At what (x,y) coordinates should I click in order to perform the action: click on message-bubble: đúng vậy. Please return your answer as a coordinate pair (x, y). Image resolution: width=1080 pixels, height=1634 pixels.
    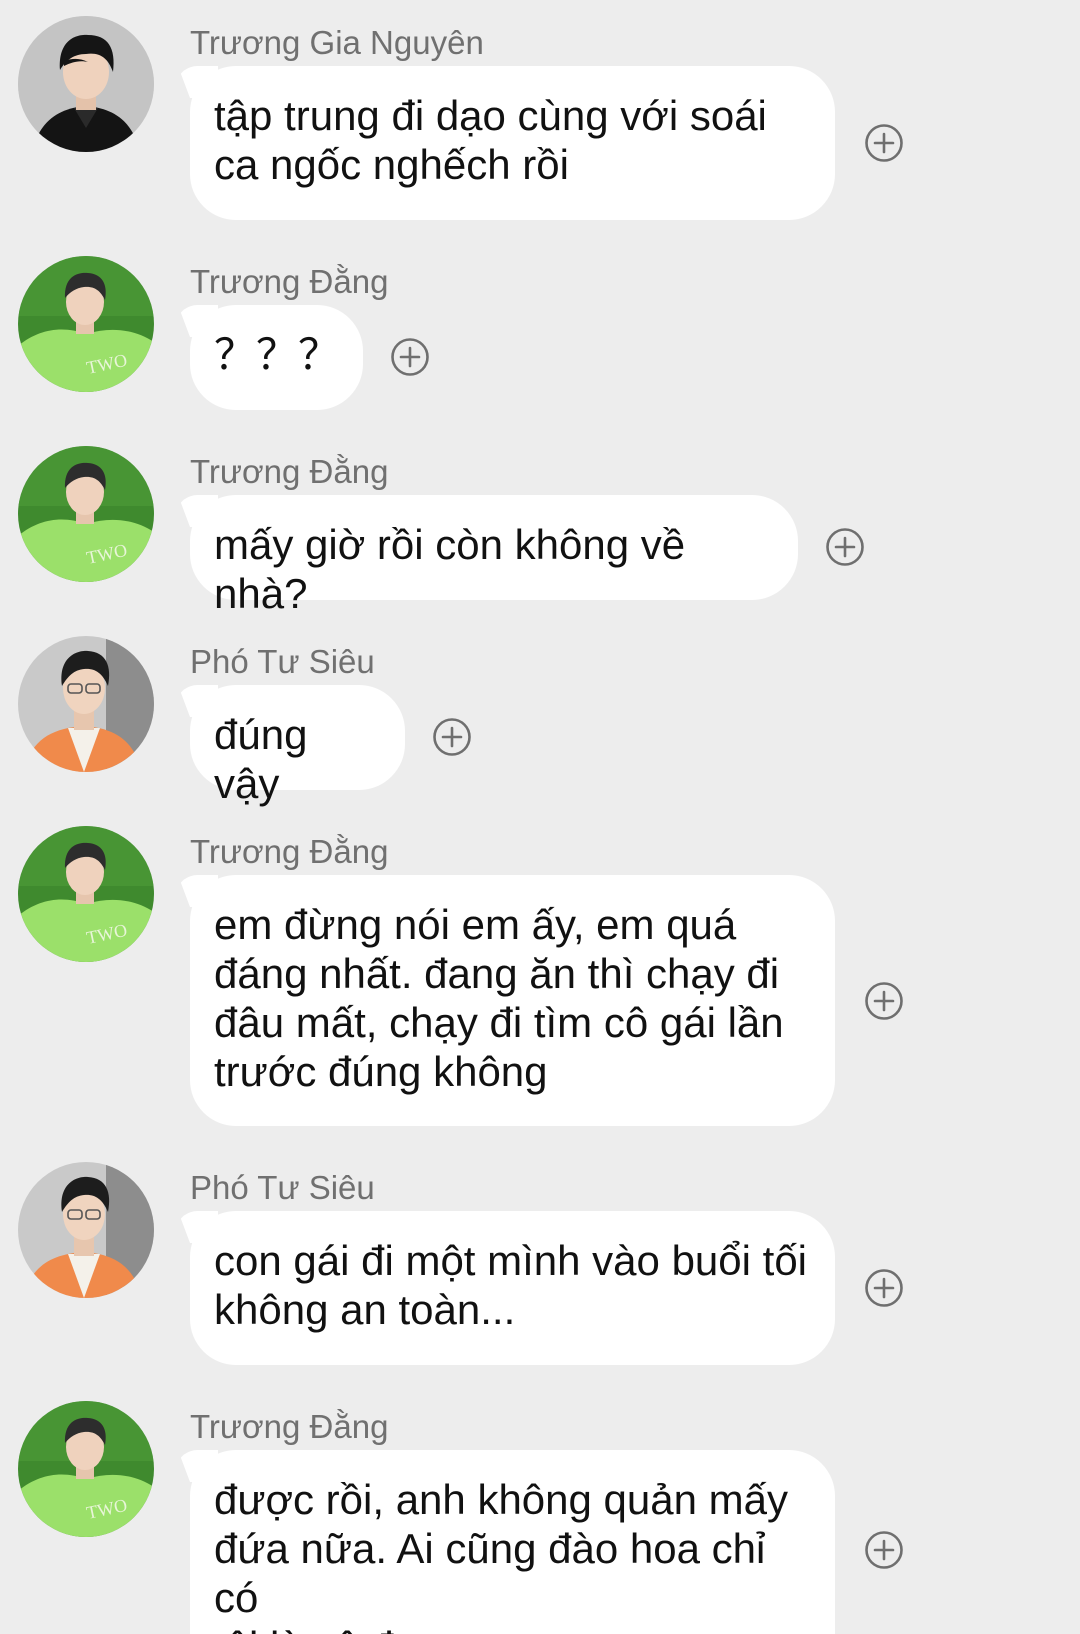
    Looking at the image, I should click on (297, 746).